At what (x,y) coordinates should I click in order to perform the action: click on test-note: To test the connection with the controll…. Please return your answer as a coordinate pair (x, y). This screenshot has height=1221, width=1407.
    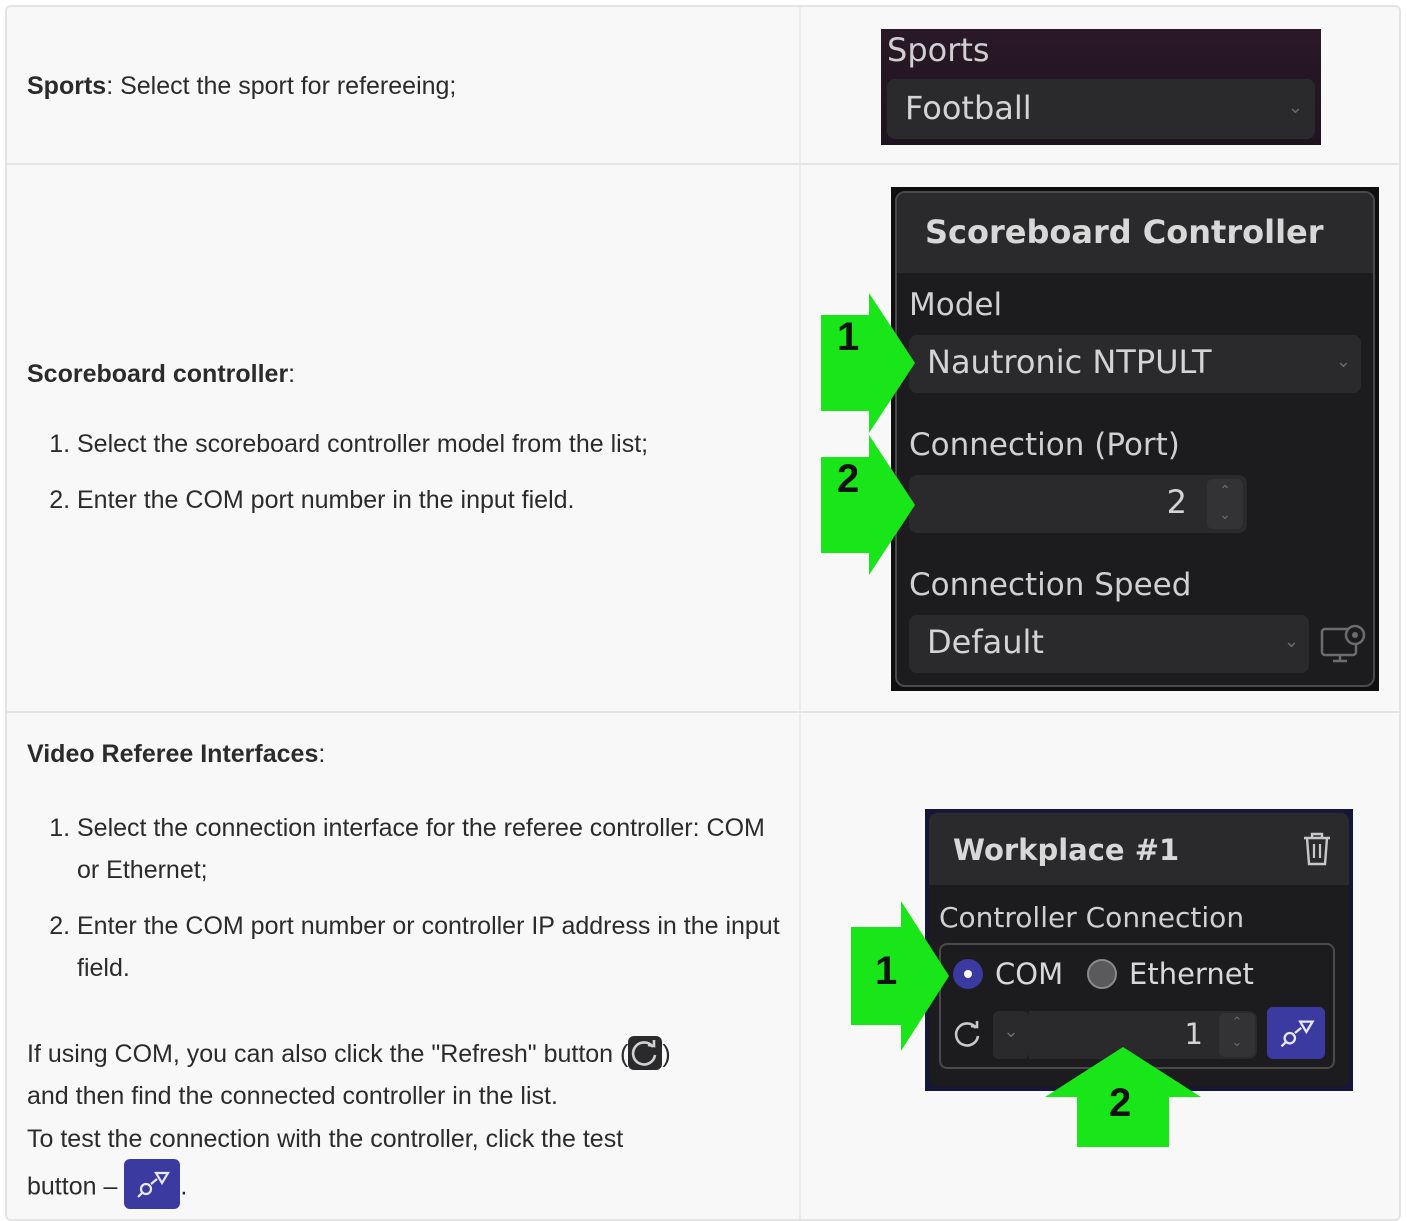
    Looking at the image, I should click on (325, 1139).